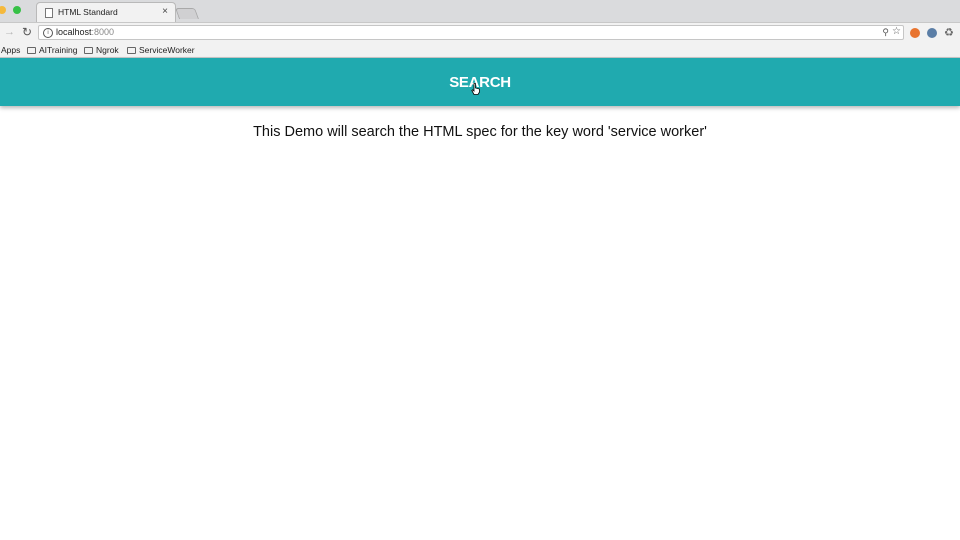  What do you see at coordinates (480, 11) in the screenshot?
I see `browser-tab-strip: HTML Standard ×` at bounding box center [480, 11].